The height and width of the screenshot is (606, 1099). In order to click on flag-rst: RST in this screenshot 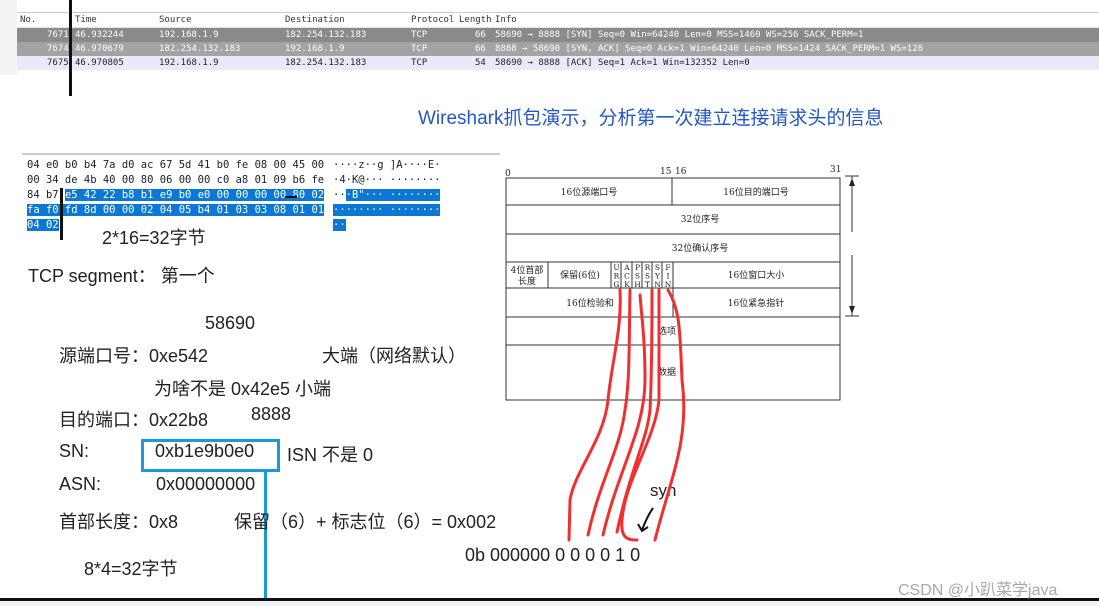, I will do `click(647, 276)`.